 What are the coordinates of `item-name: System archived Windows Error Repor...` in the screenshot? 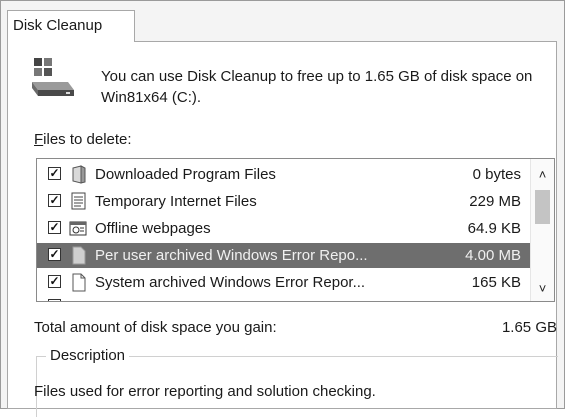 It's located at (230, 282).